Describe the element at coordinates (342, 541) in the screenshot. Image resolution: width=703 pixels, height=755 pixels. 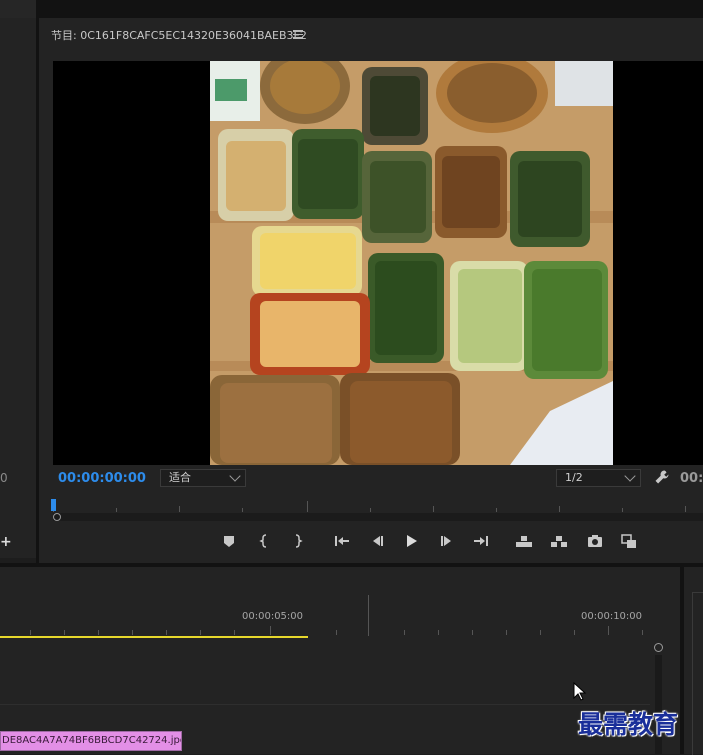
I see `go-to-in-icon` at that location.